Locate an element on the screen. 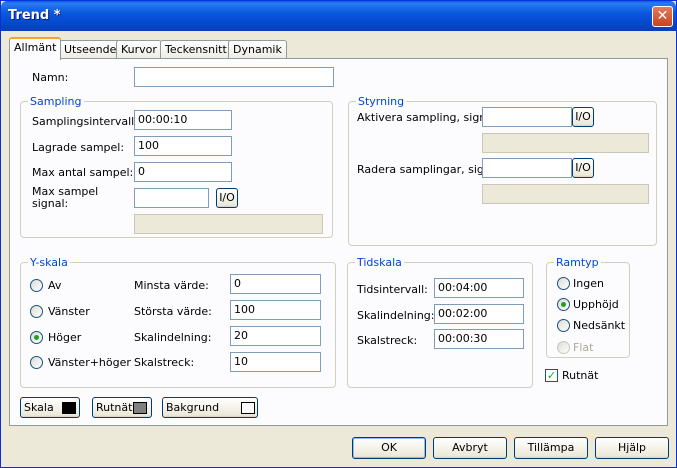 The image size is (677, 468). yscale-radio-left is located at coordinates (36, 311).